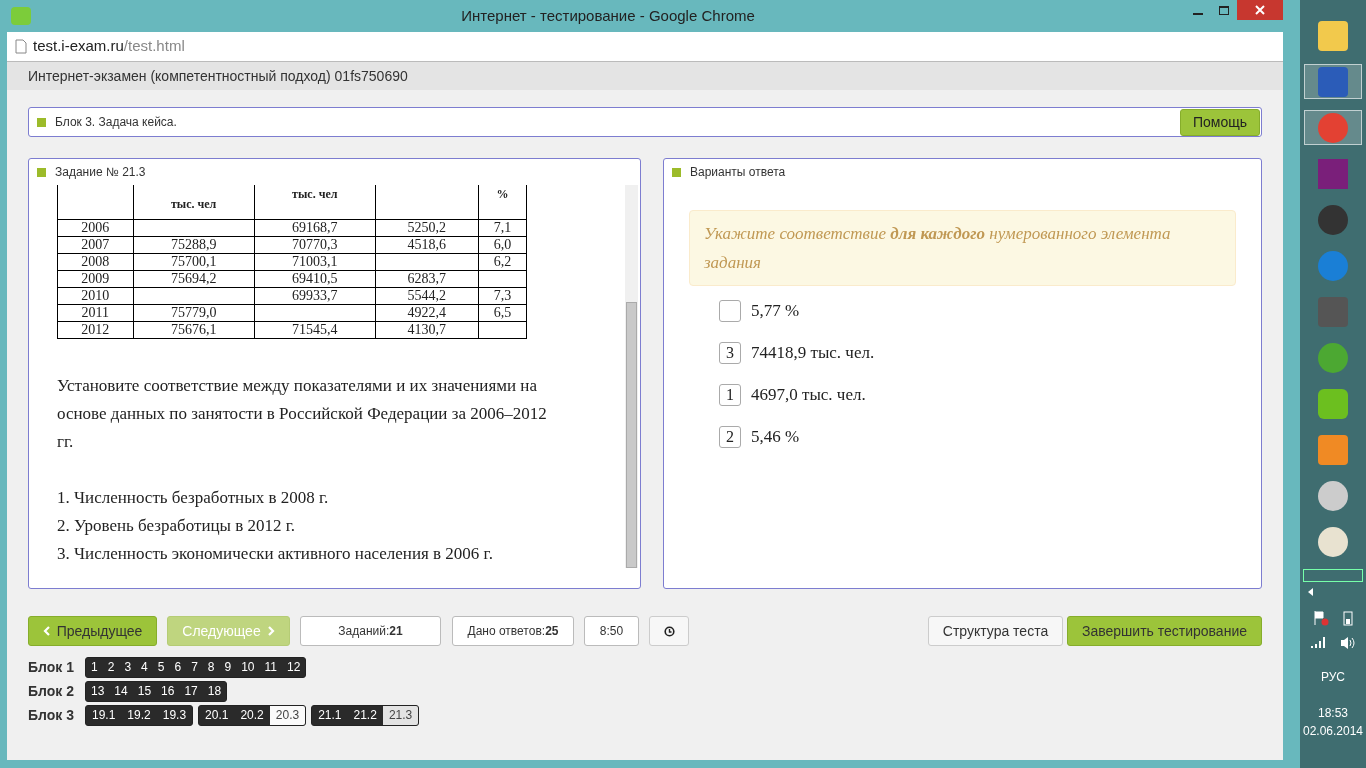 The width and height of the screenshot is (1366, 768). I want to click on close-button, so click(1260, 10).